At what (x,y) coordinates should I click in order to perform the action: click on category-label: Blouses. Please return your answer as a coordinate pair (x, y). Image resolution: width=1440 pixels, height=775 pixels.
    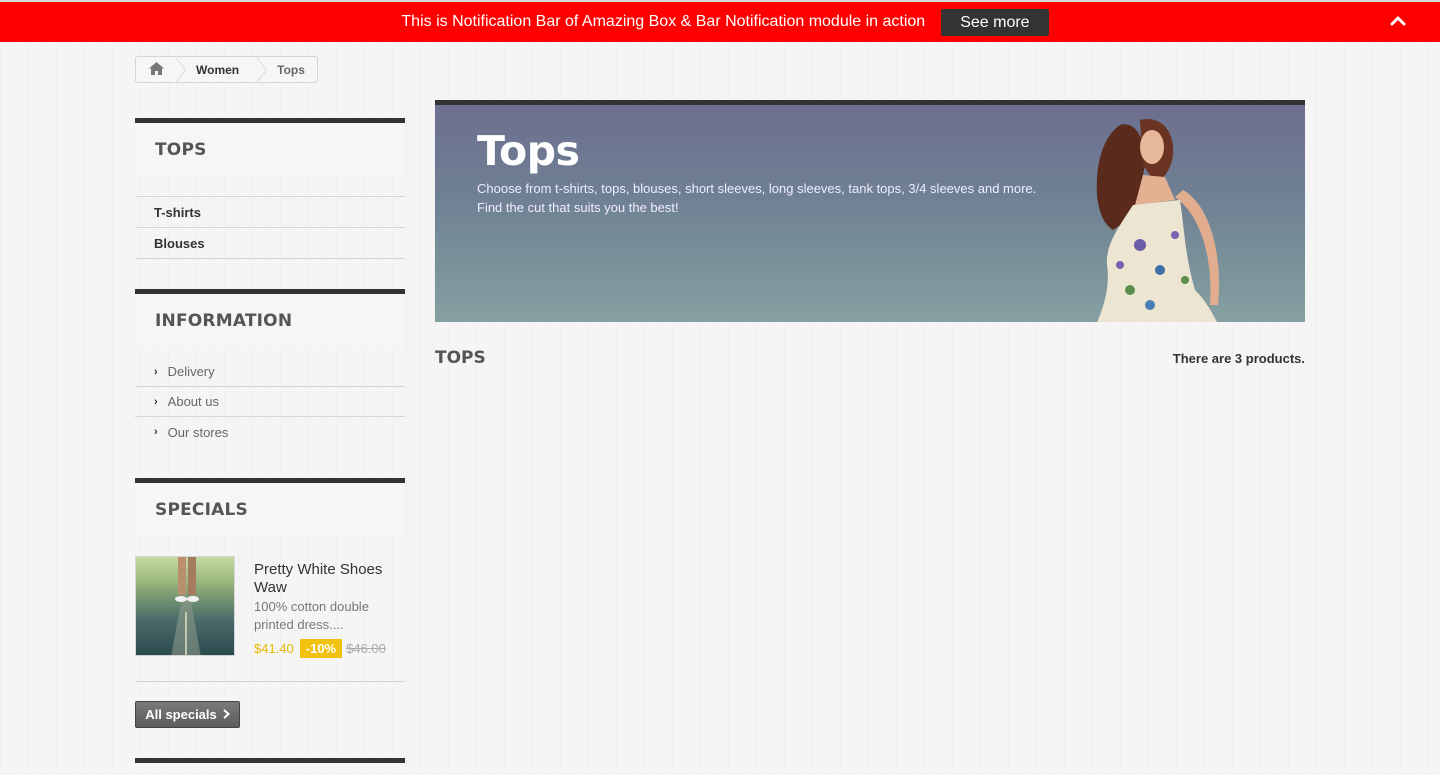
    Looking at the image, I should click on (179, 243).